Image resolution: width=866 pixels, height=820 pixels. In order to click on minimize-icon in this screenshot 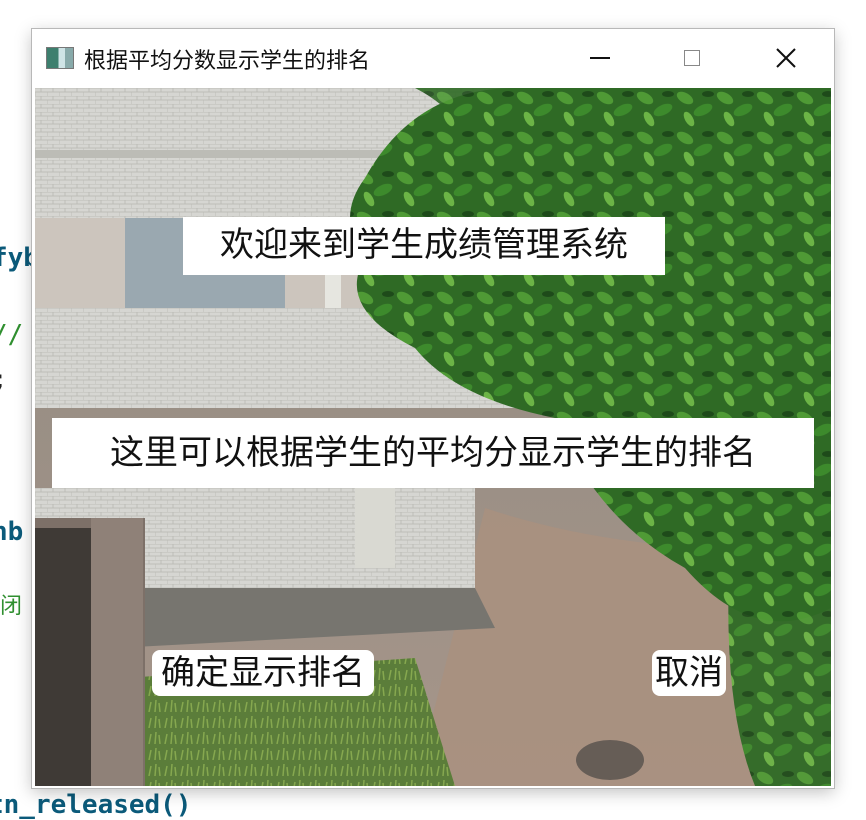, I will do `click(600, 58)`.